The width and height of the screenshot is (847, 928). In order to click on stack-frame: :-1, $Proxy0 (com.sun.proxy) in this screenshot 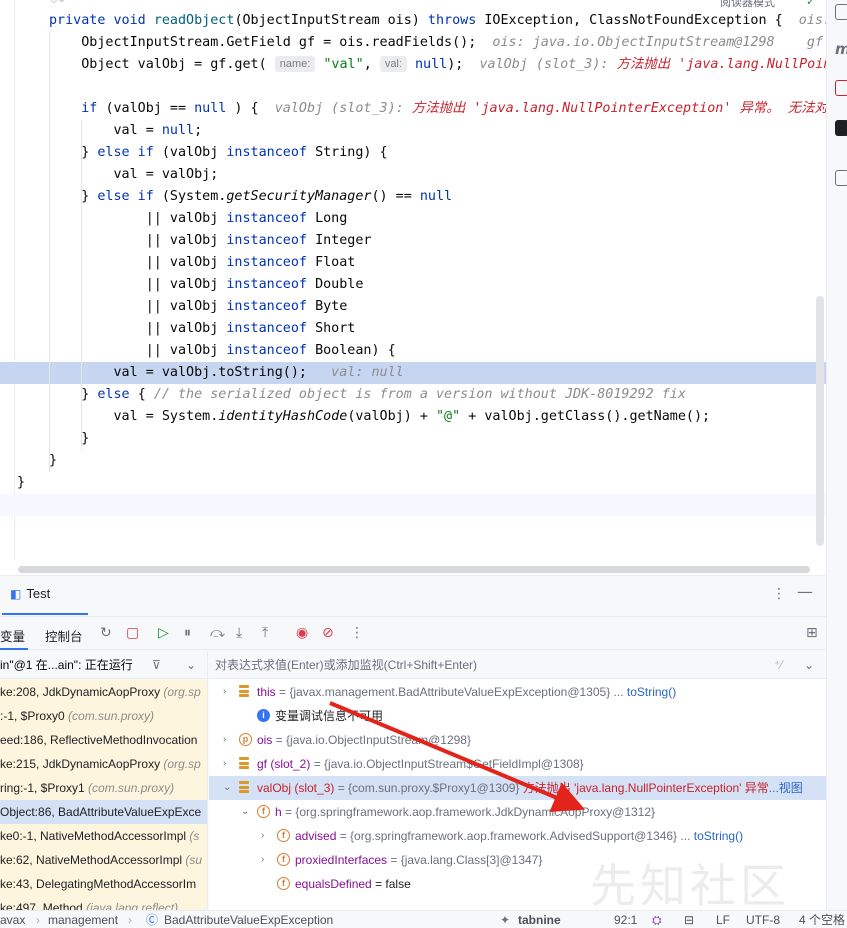, I will do `click(103, 716)`.